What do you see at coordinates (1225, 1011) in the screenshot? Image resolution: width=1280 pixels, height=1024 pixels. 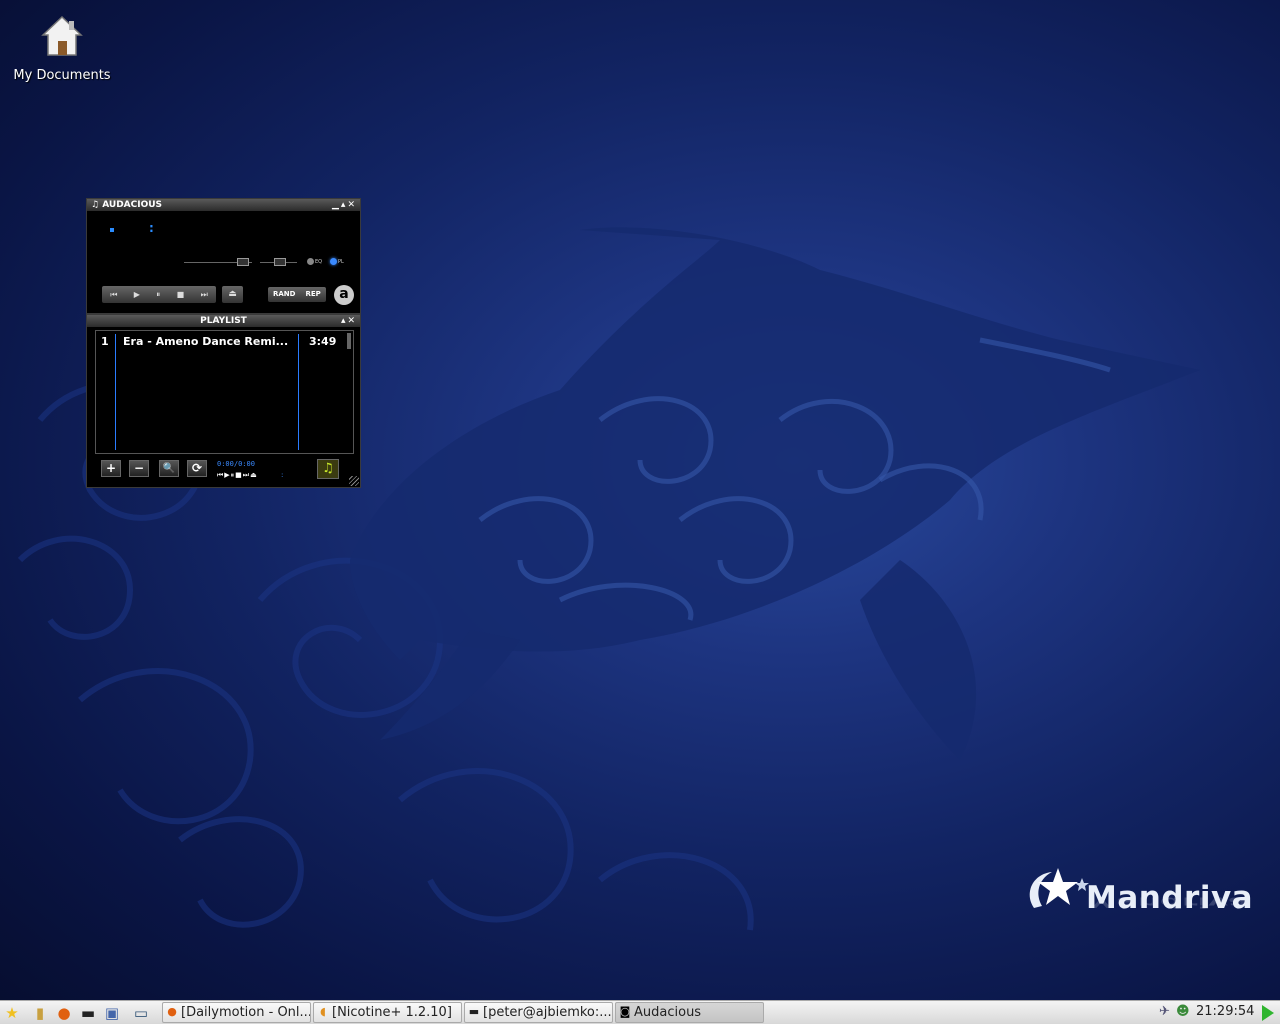 I see `clock: 21:29:54` at bounding box center [1225, 1011].